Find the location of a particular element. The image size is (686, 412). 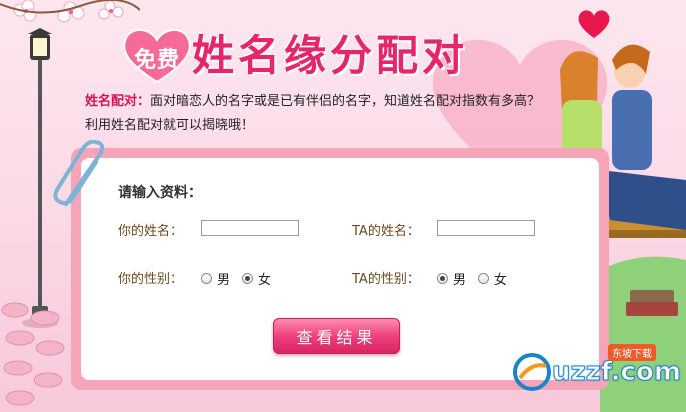

ta-gender-radio-group: 男 女 is located at coordinates (478, 278).